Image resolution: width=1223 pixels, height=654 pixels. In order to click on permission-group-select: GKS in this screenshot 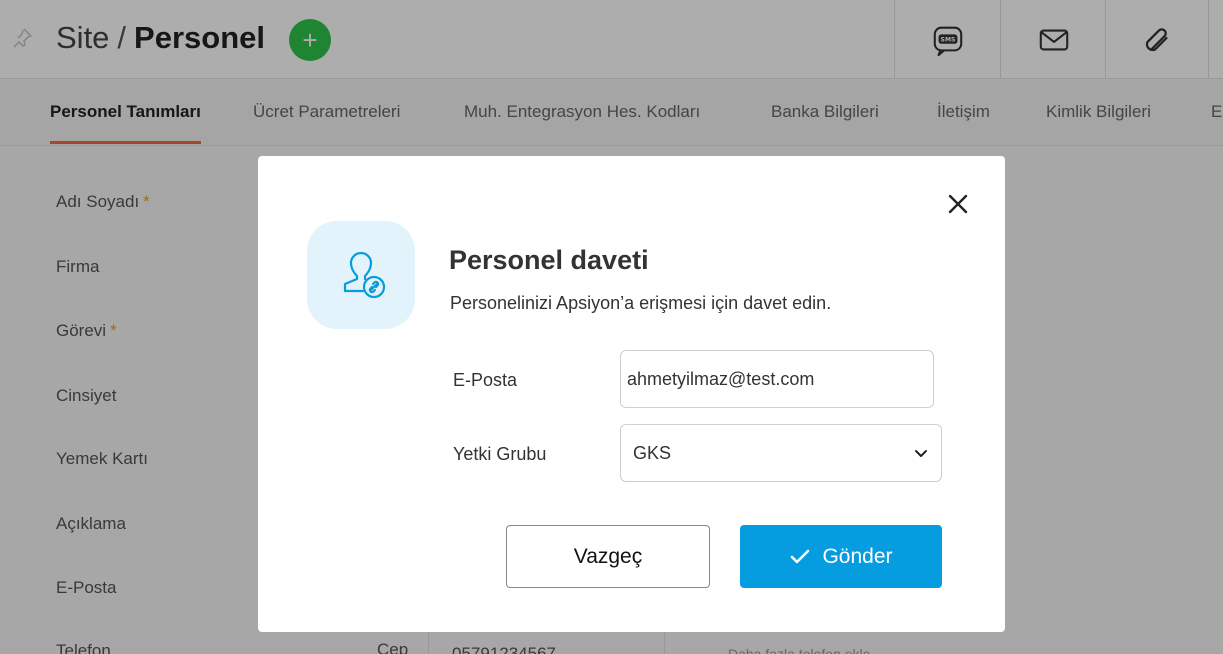, I will do `click(781, 453)`.